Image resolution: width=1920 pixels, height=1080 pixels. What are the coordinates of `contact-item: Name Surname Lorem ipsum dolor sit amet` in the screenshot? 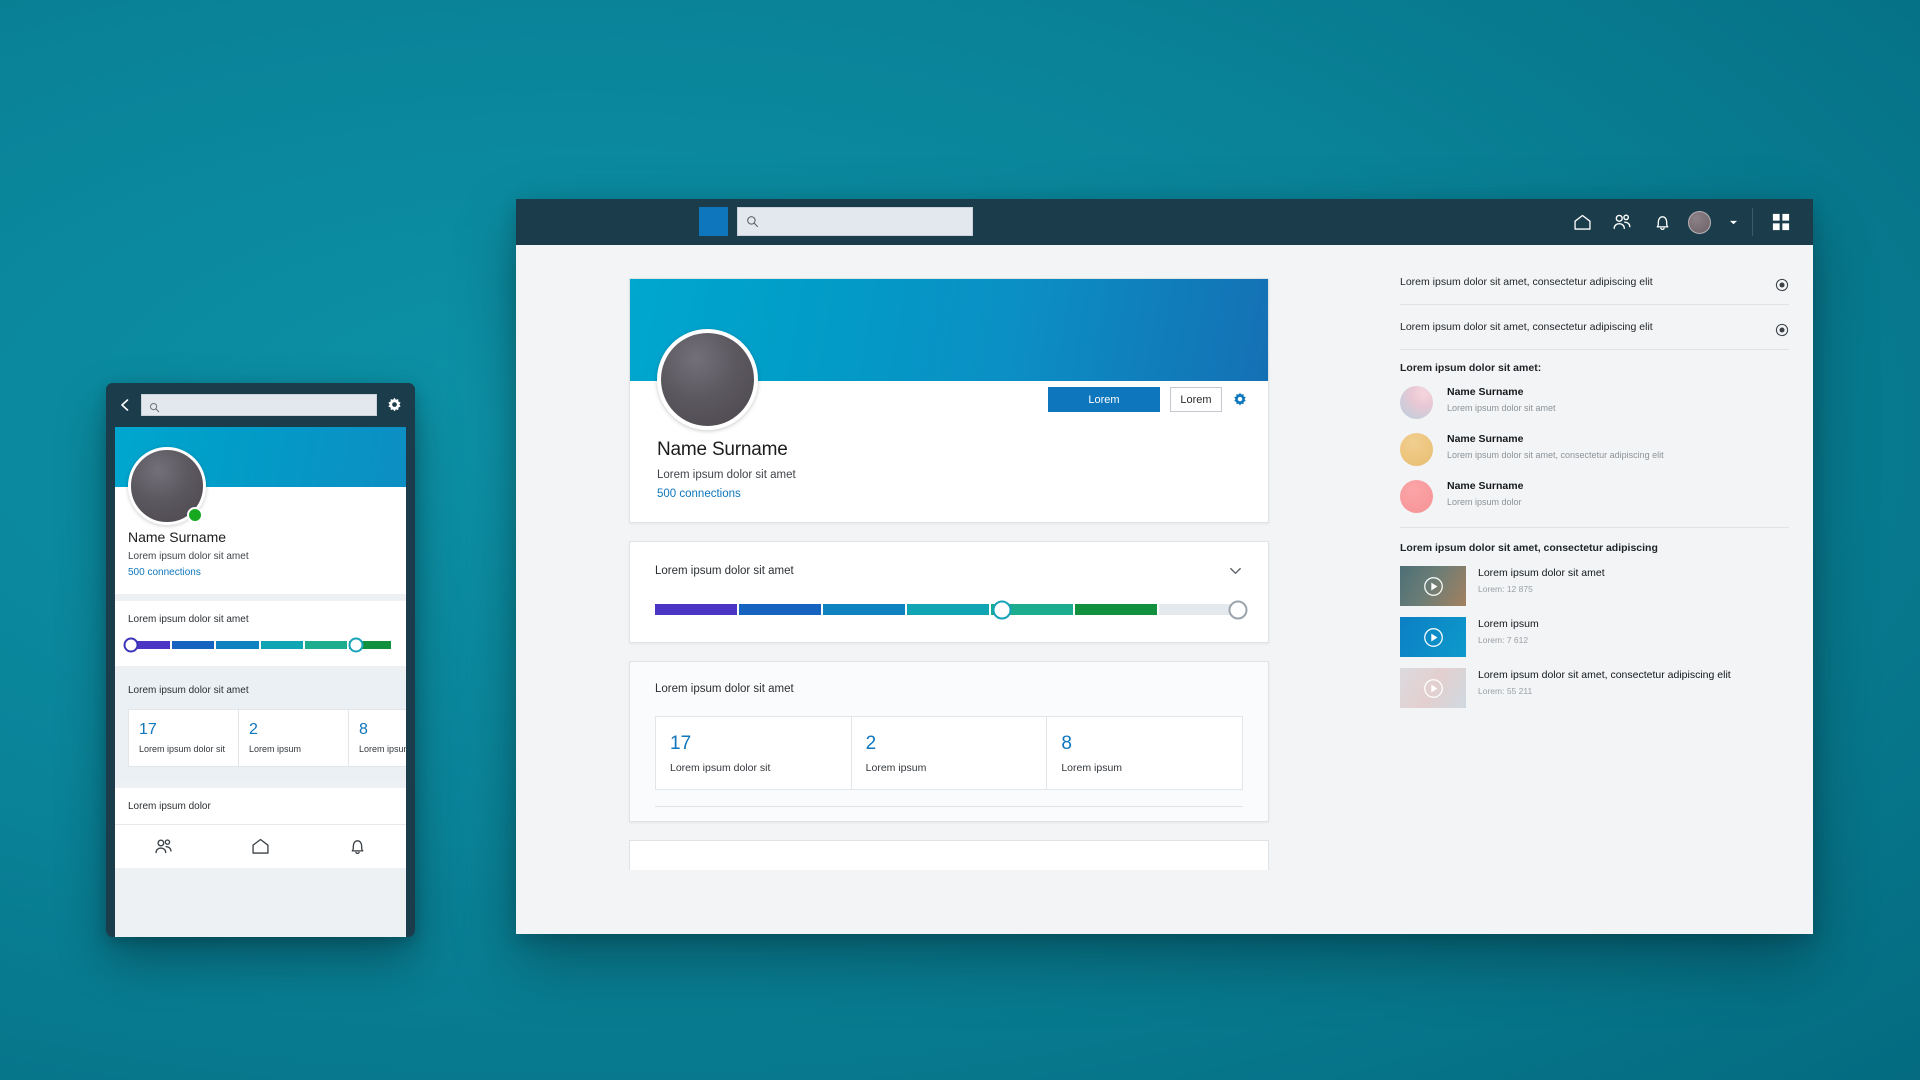 It's located at (1594, 402).